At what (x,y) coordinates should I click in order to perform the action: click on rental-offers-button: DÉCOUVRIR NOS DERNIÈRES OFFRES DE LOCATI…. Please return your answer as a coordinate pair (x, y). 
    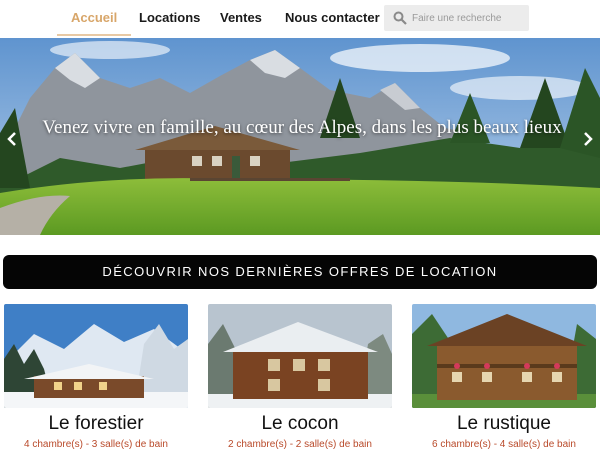
    Looking at the image, I should click on (300, 272).